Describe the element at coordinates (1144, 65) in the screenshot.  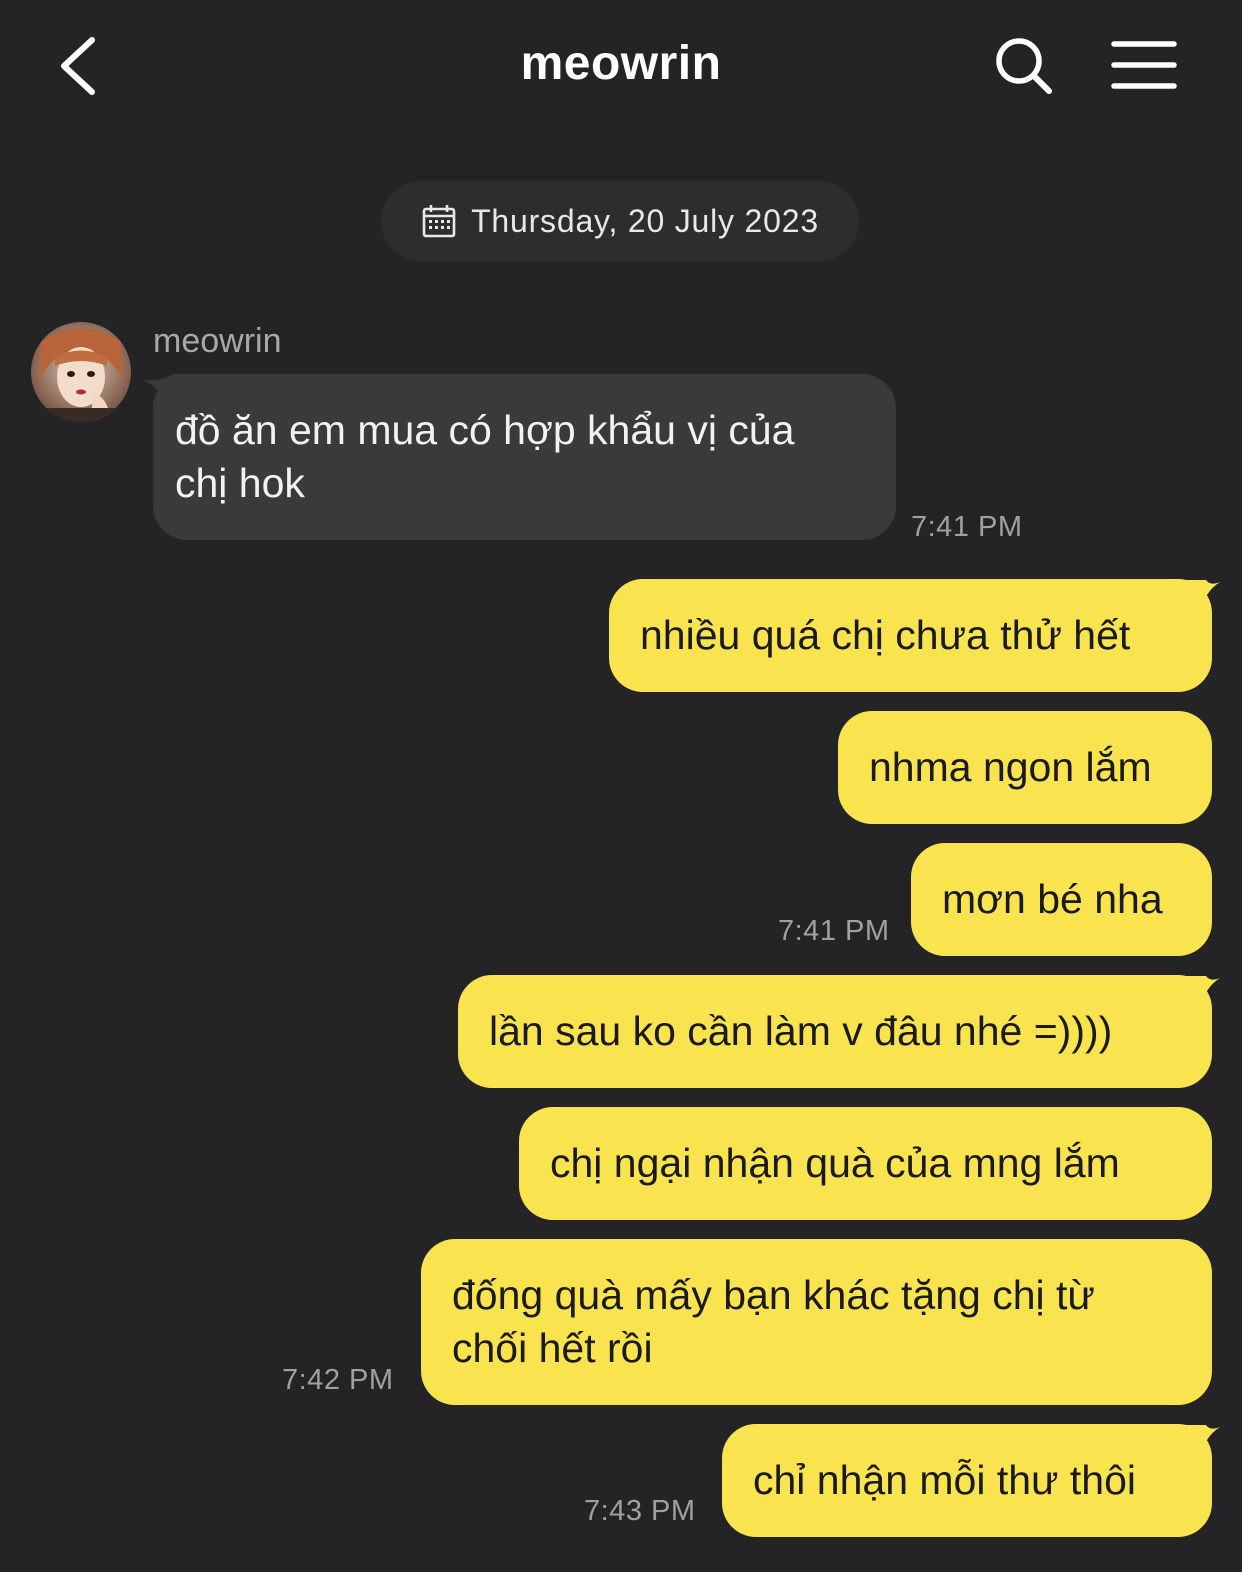
I see `hamburger-menu-icon` at that location.